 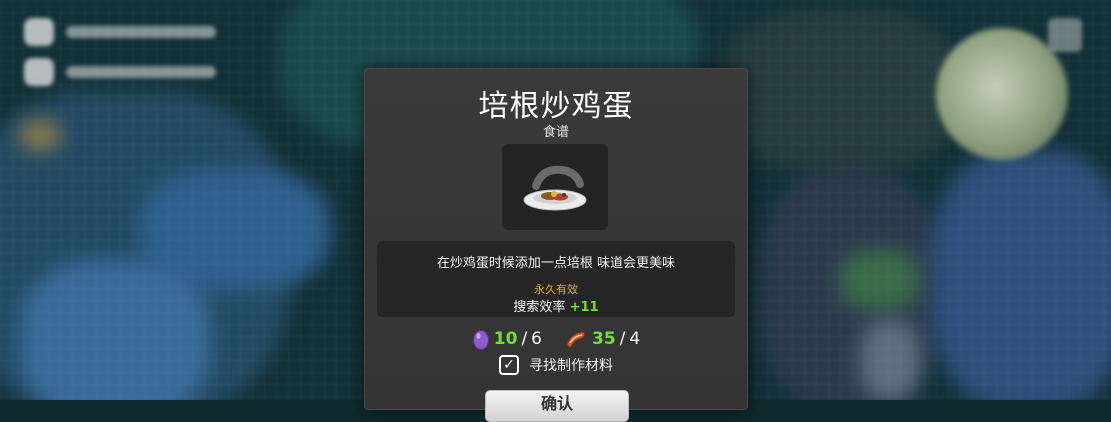 I want to click on ingredient-egg: 10/6, so click(x=507, y=339).